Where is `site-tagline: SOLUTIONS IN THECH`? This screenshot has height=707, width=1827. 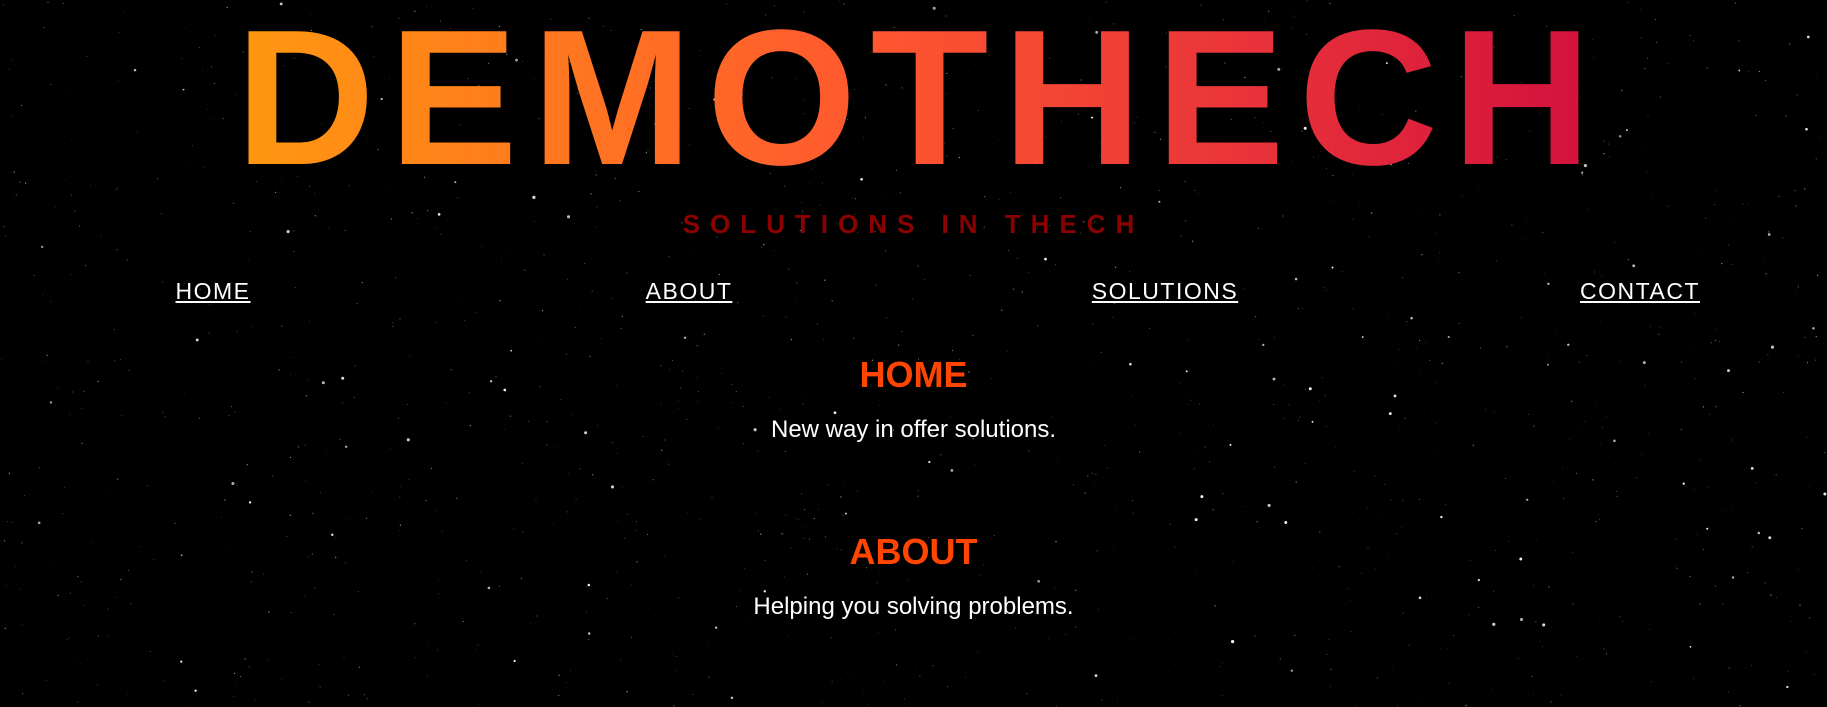 site-tagline: SOLUTIONS IN THECH is located at coordinates (913, 224).